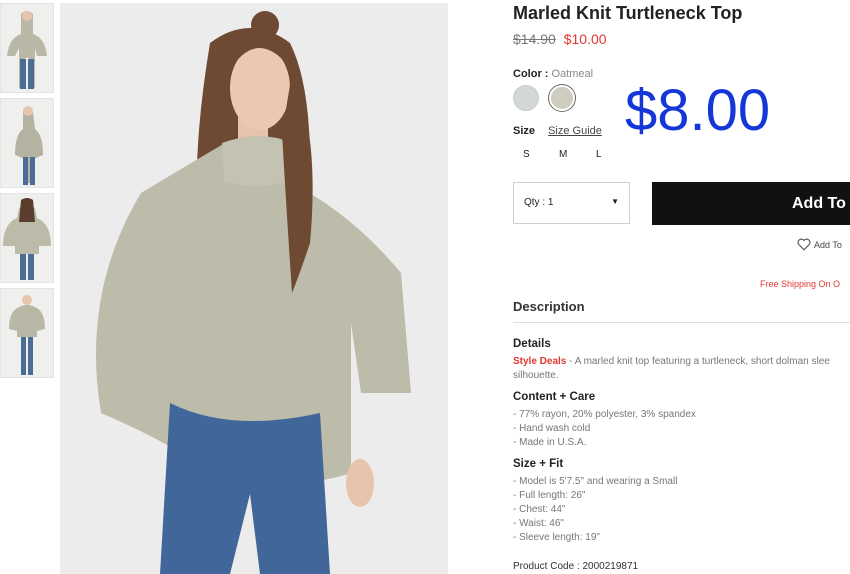  Describe the element at coordinates (560, 39) in the screenshot. I see `price-row: $14.90 $10.00` at that location.